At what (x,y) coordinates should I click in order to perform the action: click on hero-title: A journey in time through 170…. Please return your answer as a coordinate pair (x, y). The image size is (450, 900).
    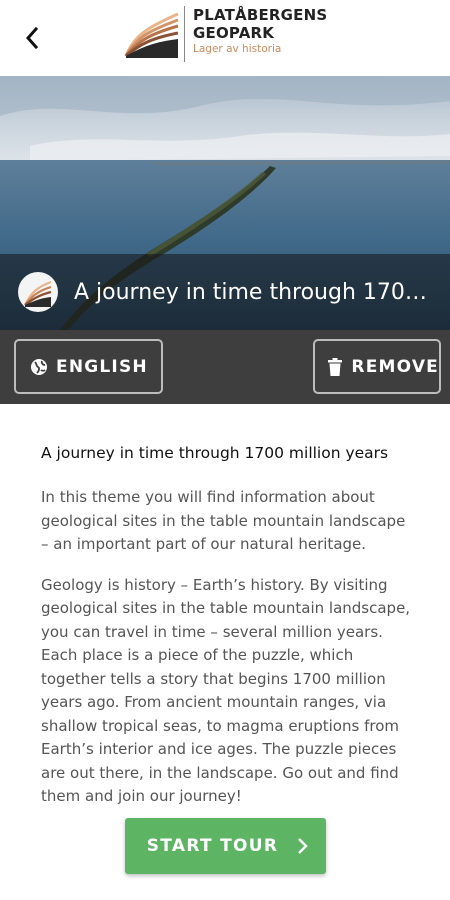
    Looking at the image, I should click on (250, 292).